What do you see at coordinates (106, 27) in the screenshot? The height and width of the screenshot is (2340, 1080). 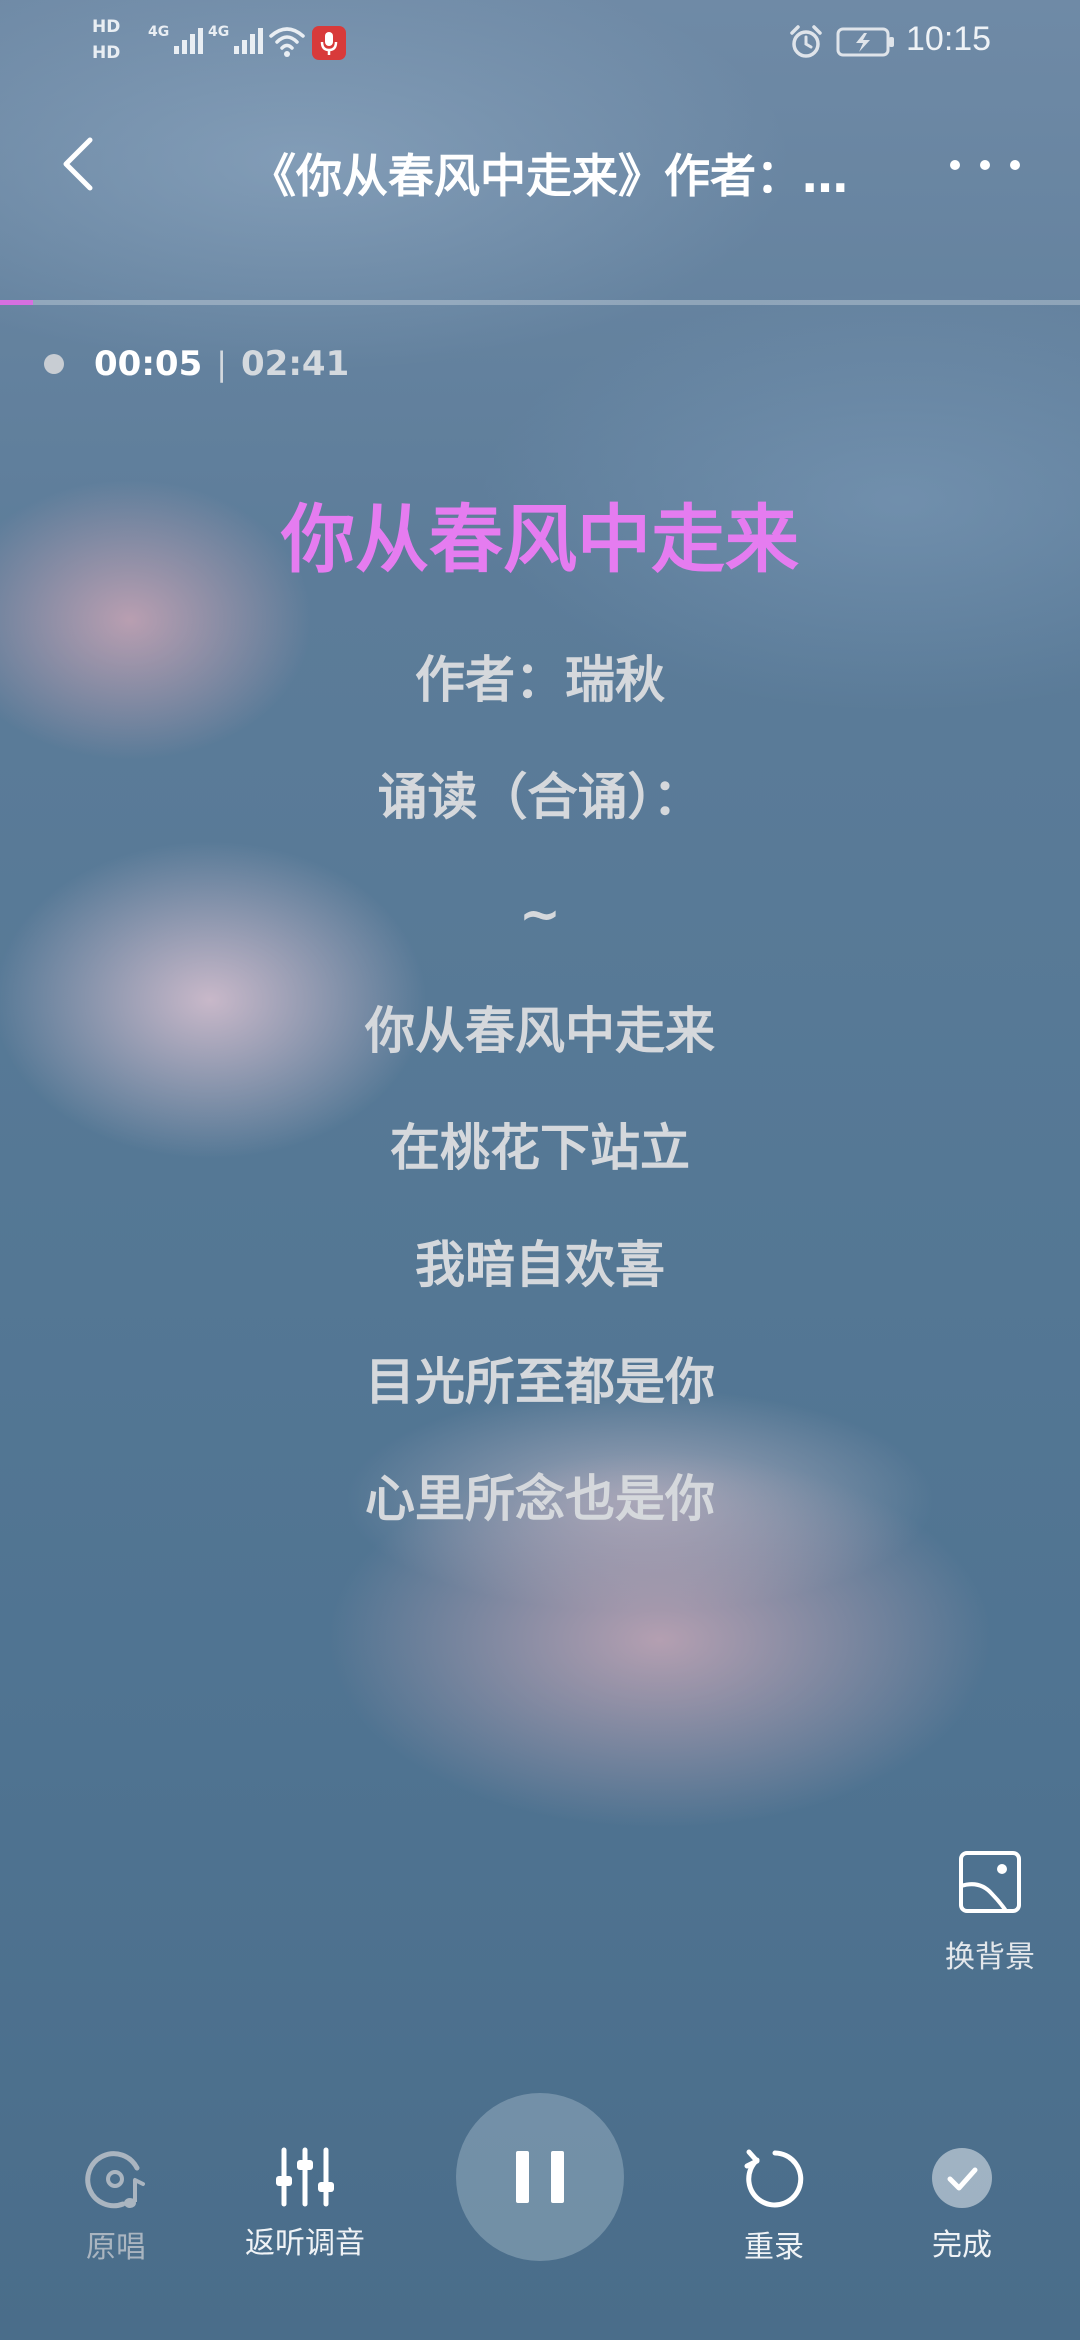 I see `hd1-badge: HD` at bounding box center [106, 27].